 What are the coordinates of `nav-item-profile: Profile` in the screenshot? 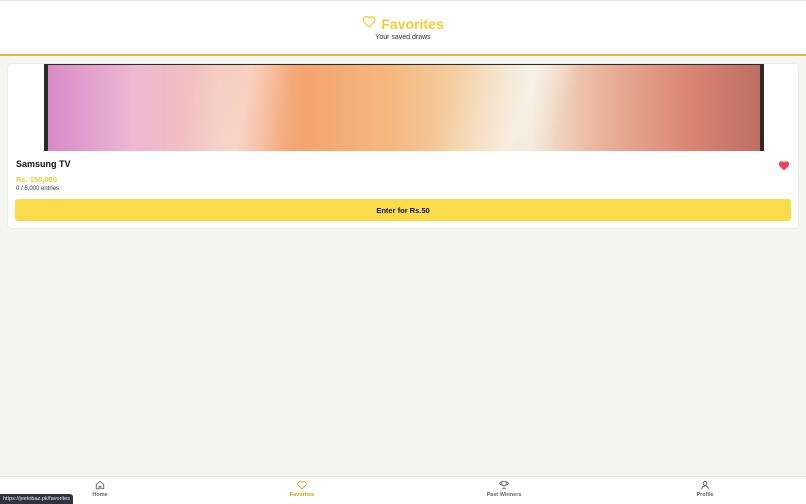 It's located at (705, 489).